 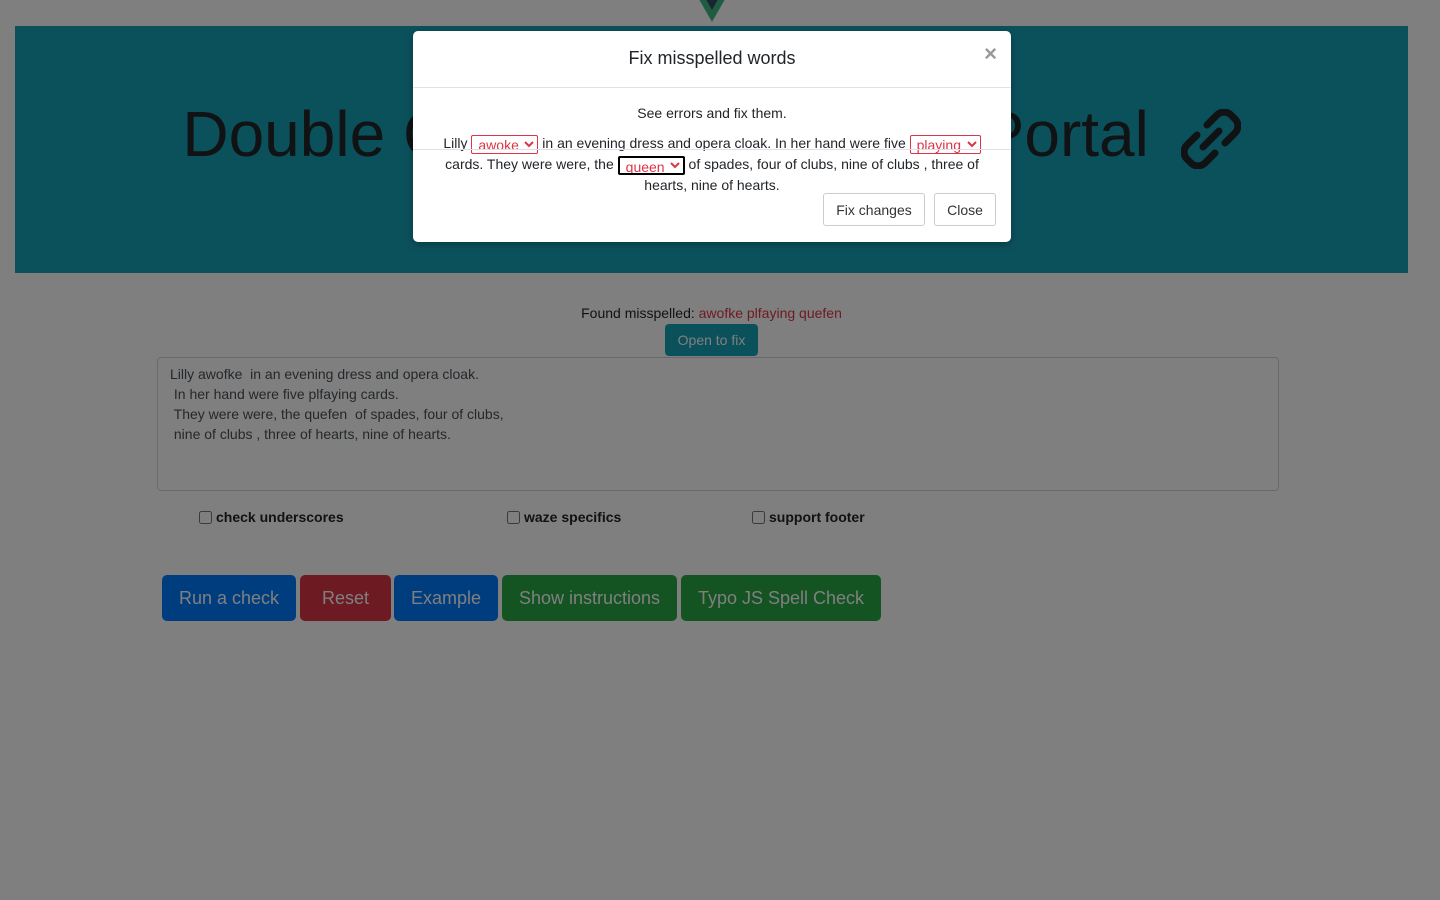 I want to click on modal-title: Fix misspelled words, so click(x=712, y=58).